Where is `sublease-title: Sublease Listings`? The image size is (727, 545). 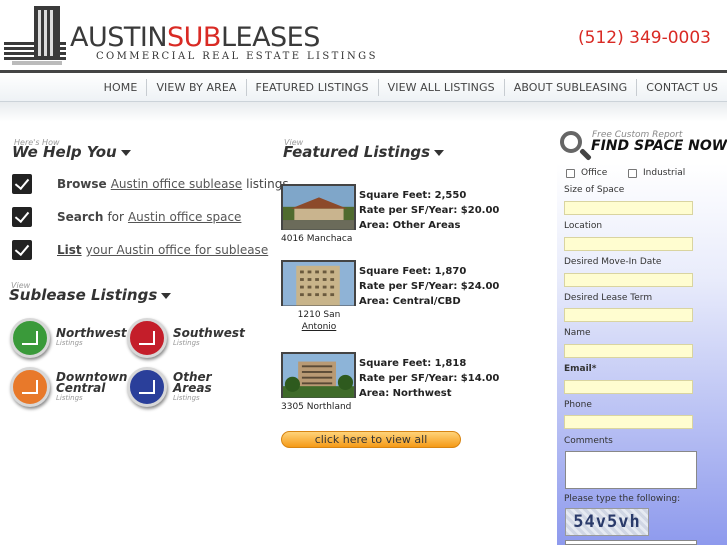
sublease-title: Sublease Listings is located at coordinates (90, 295).